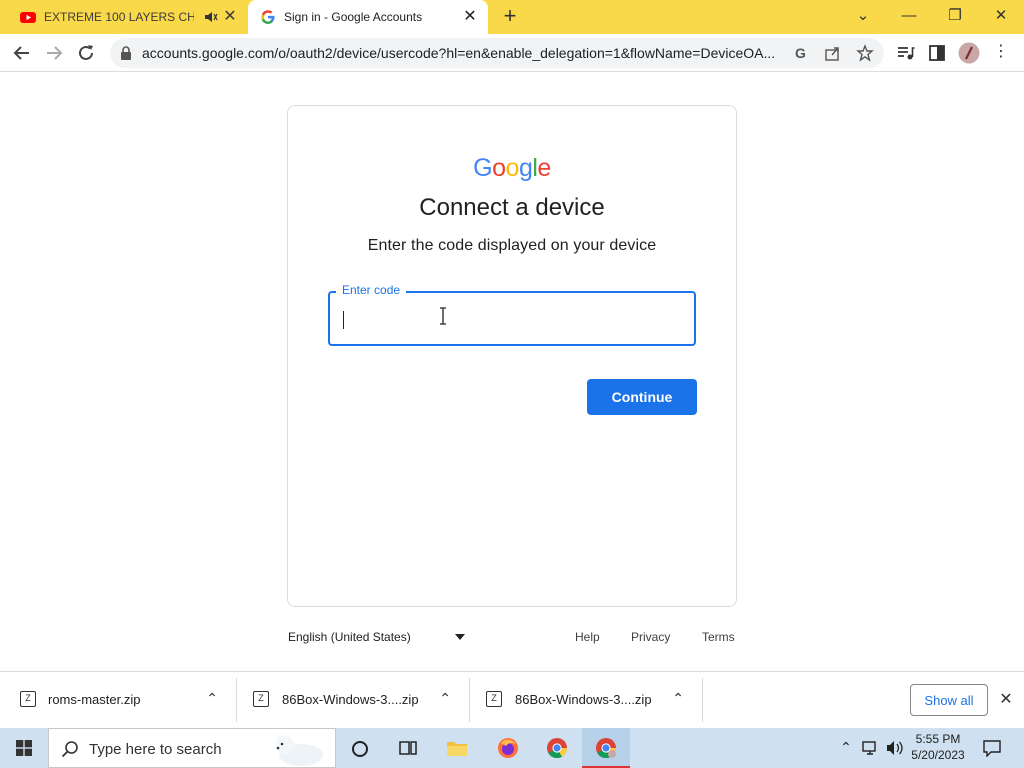 This screenshot has width=1024, height=768. I want to click on windows-logo-icon, so click(24, 748).